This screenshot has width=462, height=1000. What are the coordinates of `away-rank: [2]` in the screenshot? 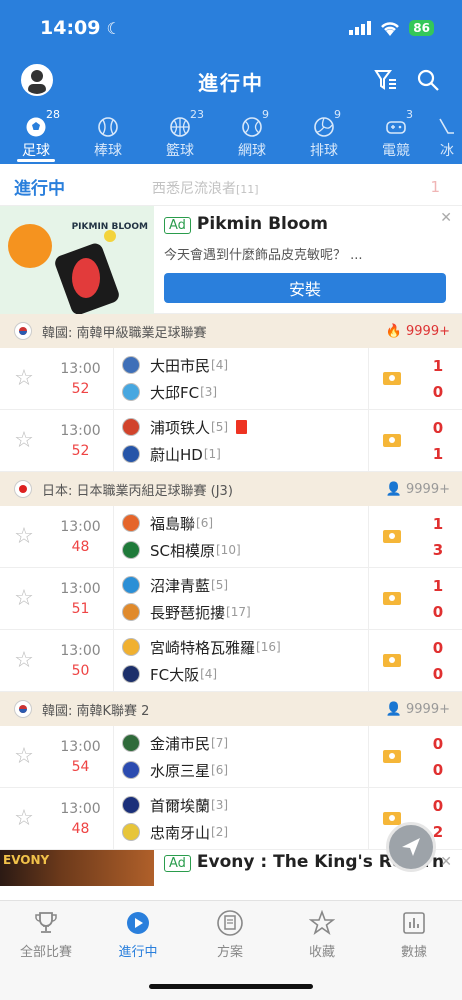 It's located at (220, 832).